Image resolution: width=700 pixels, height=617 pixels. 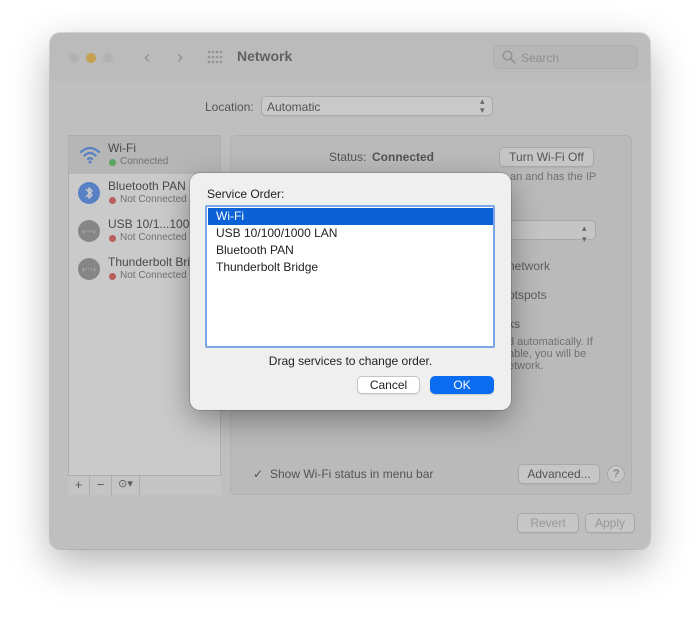 I want to click on service-order-item: Wi-Fi, so click(x=350, y=216).